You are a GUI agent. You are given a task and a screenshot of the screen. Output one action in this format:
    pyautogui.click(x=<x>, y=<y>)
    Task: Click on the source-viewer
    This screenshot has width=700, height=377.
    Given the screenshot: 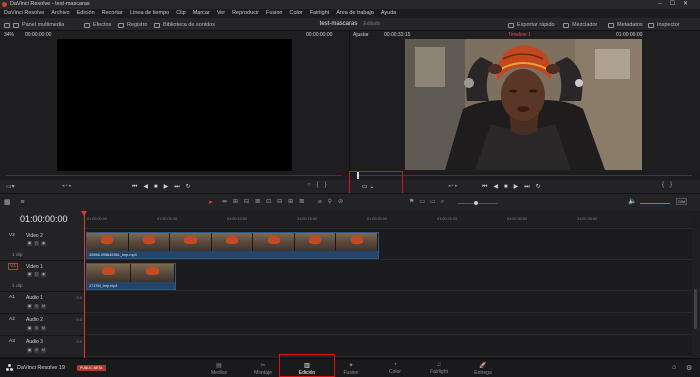 What is the action you would take?
    pyautogui.click(x=174, y=105)
    